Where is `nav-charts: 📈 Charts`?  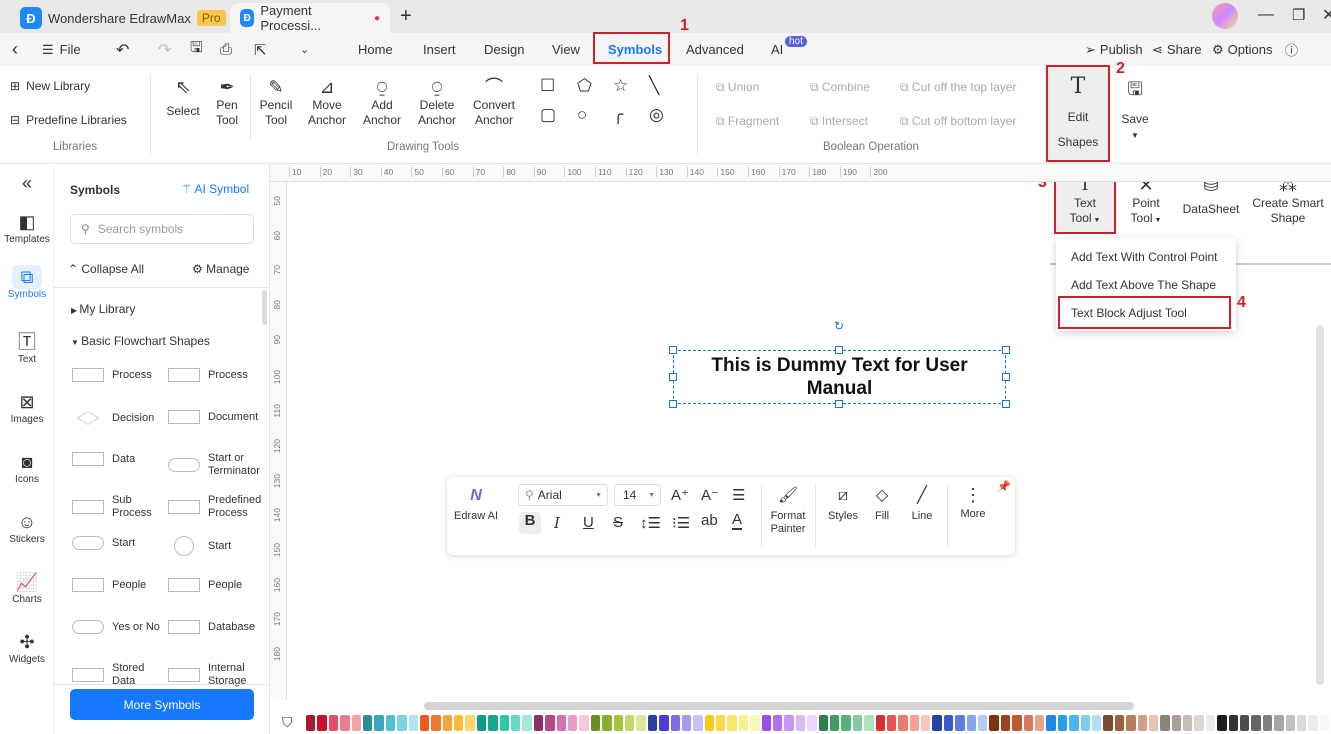
nav-charts: 📈 Charts is located at coordinates (27, 587).